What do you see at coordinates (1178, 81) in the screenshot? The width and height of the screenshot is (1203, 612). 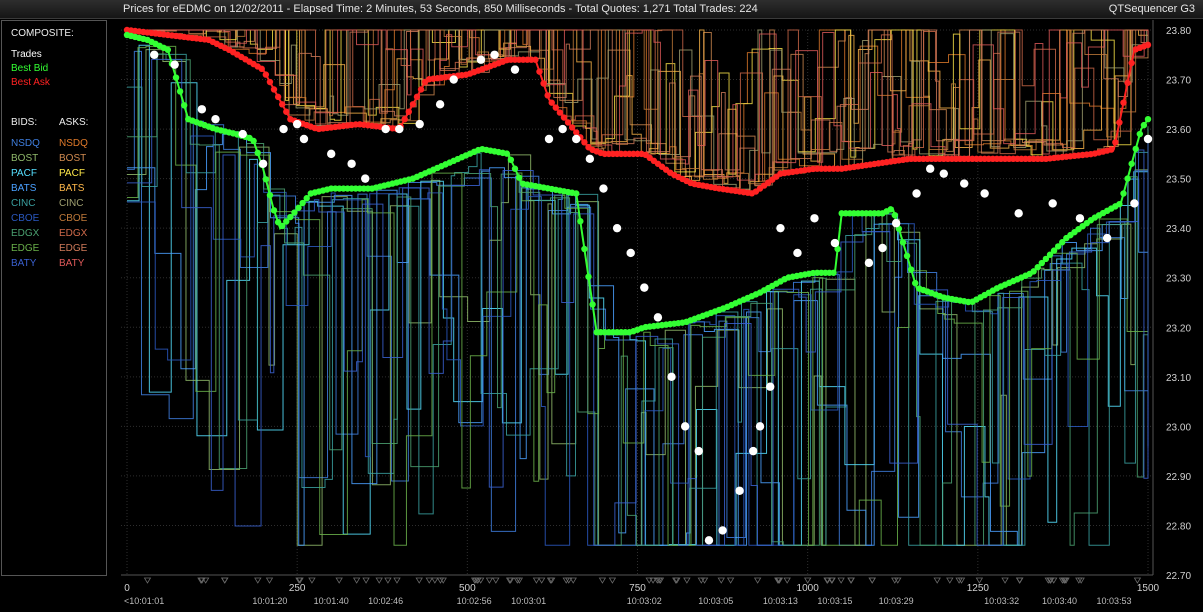 I see `y-tick-label: 23.70` at bounding box center [1178, 81].